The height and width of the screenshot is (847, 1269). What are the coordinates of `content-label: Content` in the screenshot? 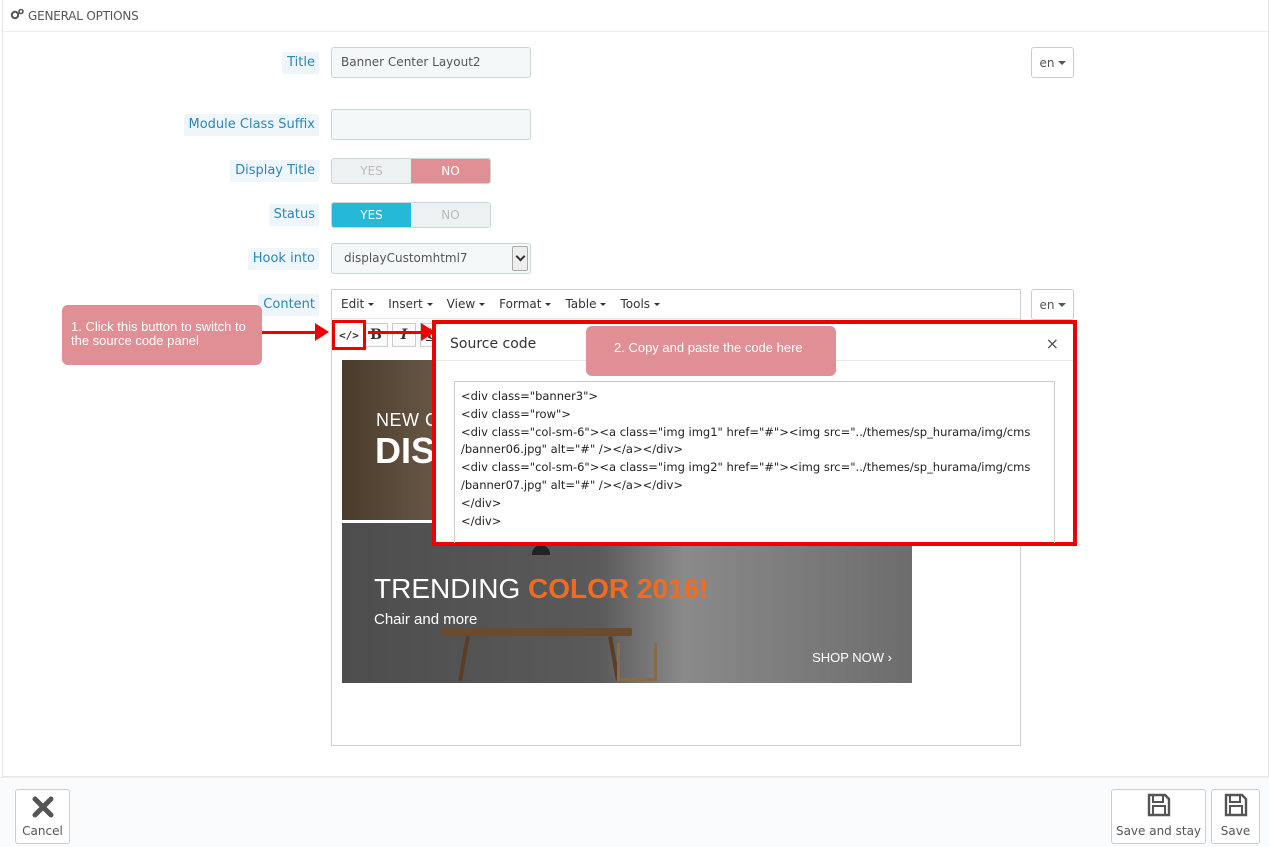 It's located at (288, 305).